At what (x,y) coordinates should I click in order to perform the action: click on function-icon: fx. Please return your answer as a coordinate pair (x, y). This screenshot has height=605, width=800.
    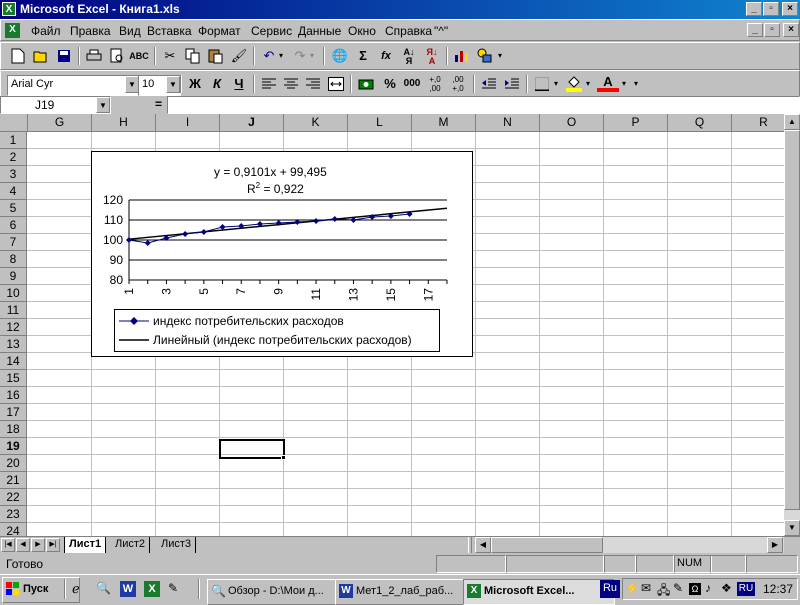
    Looking at the image, I should click on (386, 56).